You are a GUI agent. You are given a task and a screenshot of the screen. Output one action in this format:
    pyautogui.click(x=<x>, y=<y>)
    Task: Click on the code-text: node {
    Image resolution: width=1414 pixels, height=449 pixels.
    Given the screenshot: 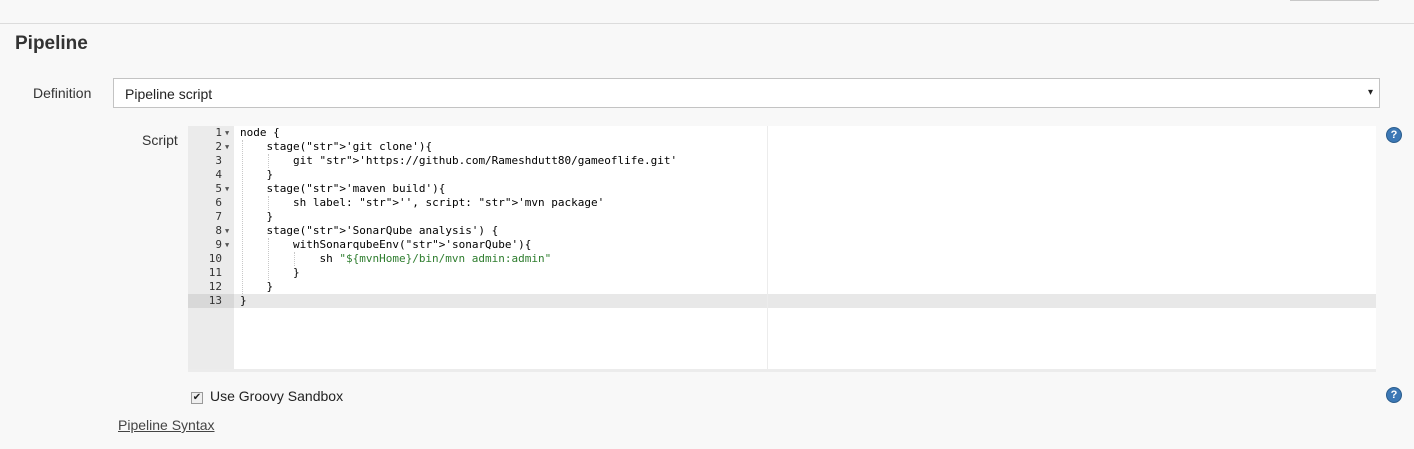 What is the action you would take?
    pyautogui.click(x=260, y=132)
    